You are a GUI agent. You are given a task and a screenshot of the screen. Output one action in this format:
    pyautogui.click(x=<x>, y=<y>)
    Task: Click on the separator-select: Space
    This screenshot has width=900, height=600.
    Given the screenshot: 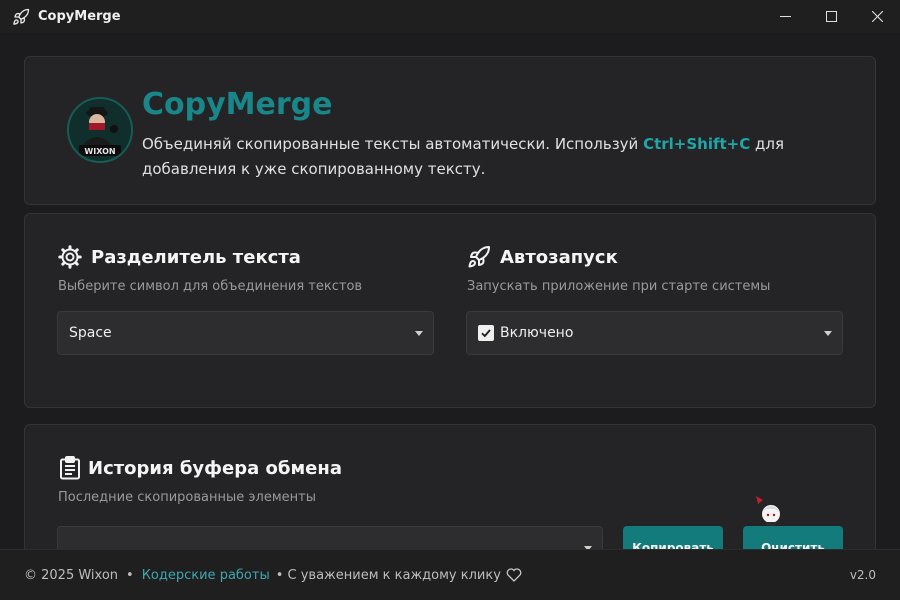 What is the action you would take?
    pyautogui.click(x=245, y=333)
    